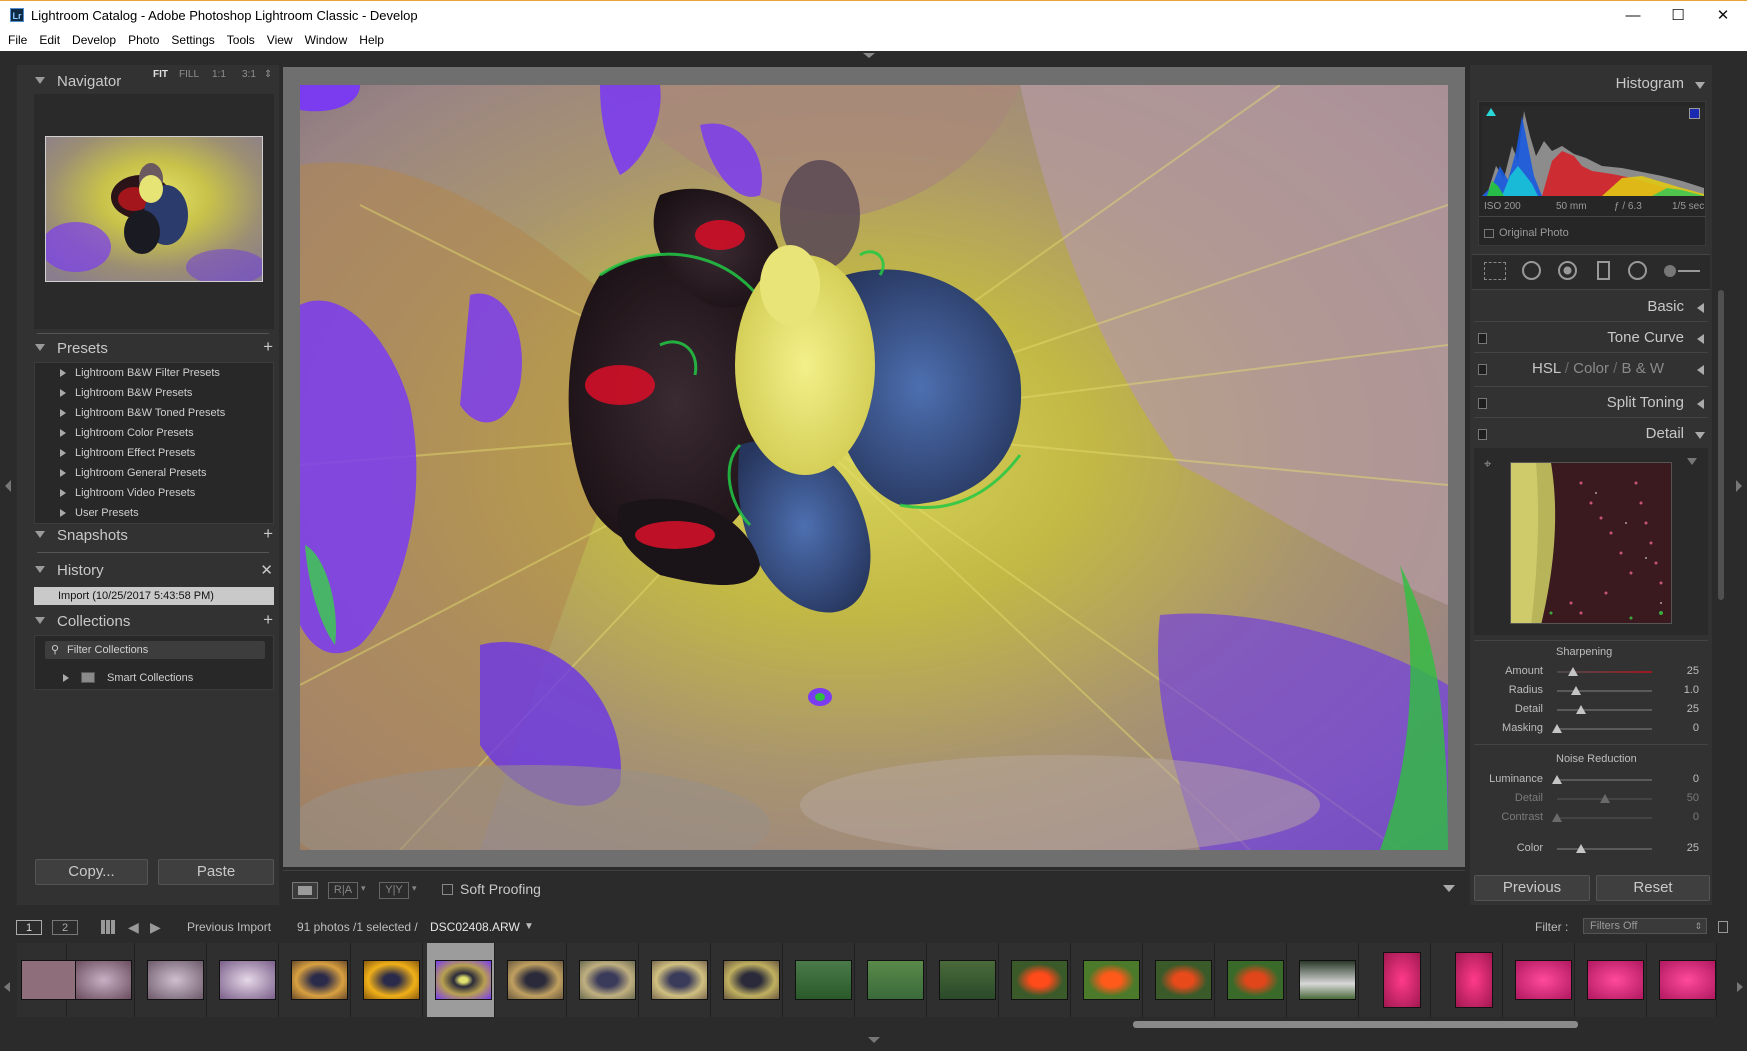 The width and height of the screenshot is (1747, 1051). Describe the element at coordinates (305, 890) in the screenshot. I see `loupe-view-icon` at that location.